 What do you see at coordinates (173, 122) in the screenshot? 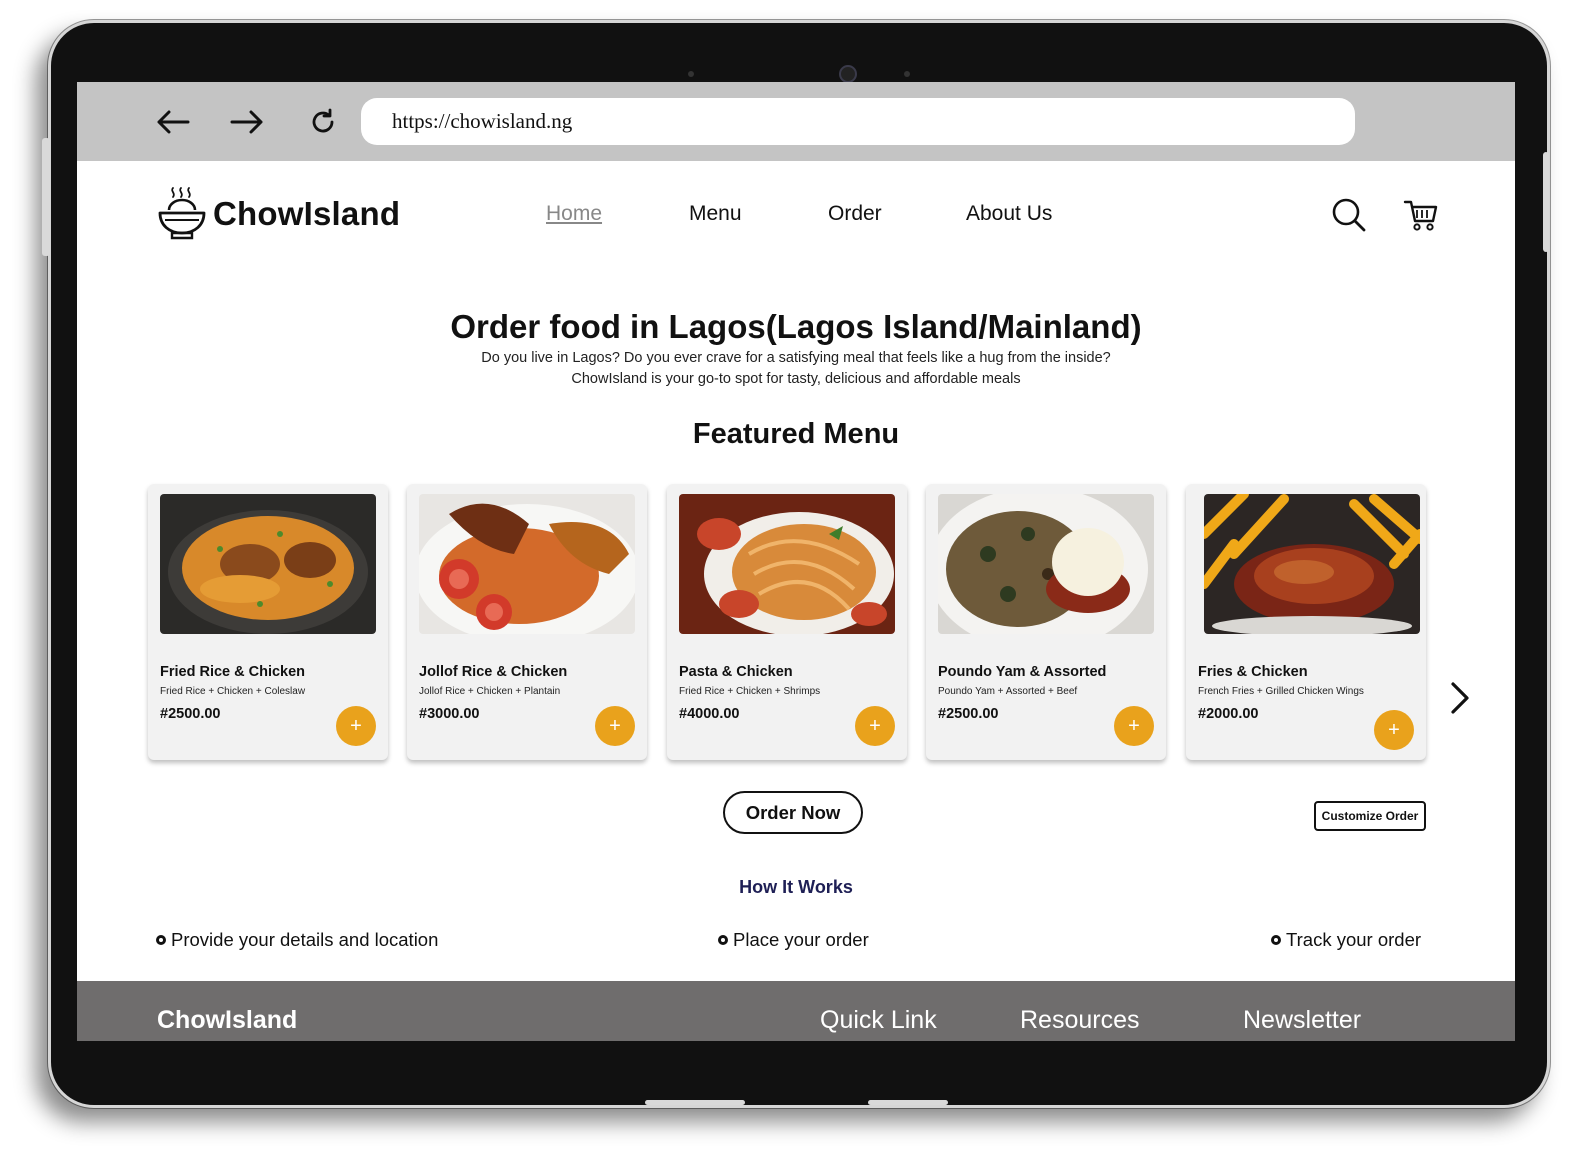
I see `back-arrow-icon` at bounding box center [173, 122].